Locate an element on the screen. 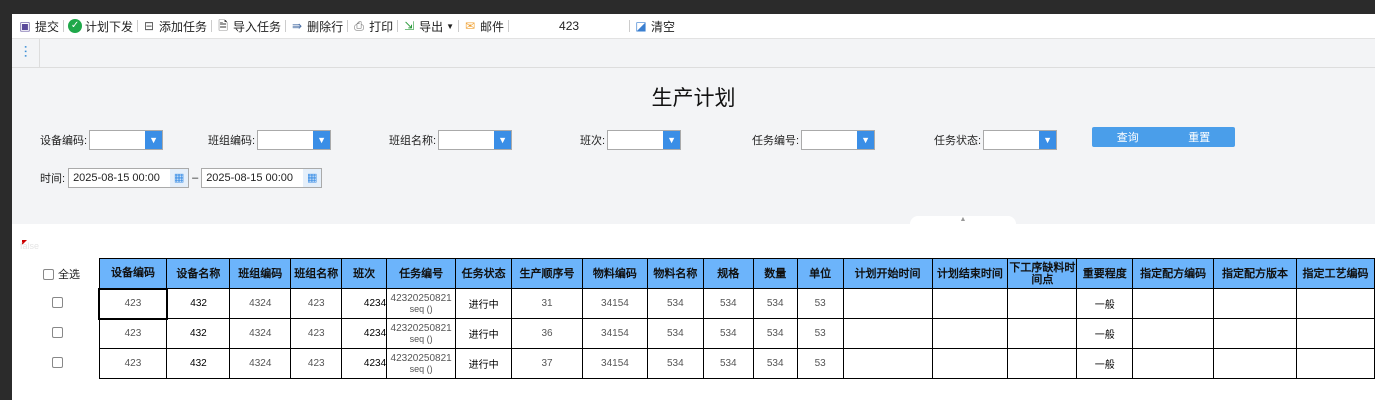 This screenshot has height=400, width=1375. time-to-input: 2025-08-15 00:00 ▦ is located at coordinates (262, 178).